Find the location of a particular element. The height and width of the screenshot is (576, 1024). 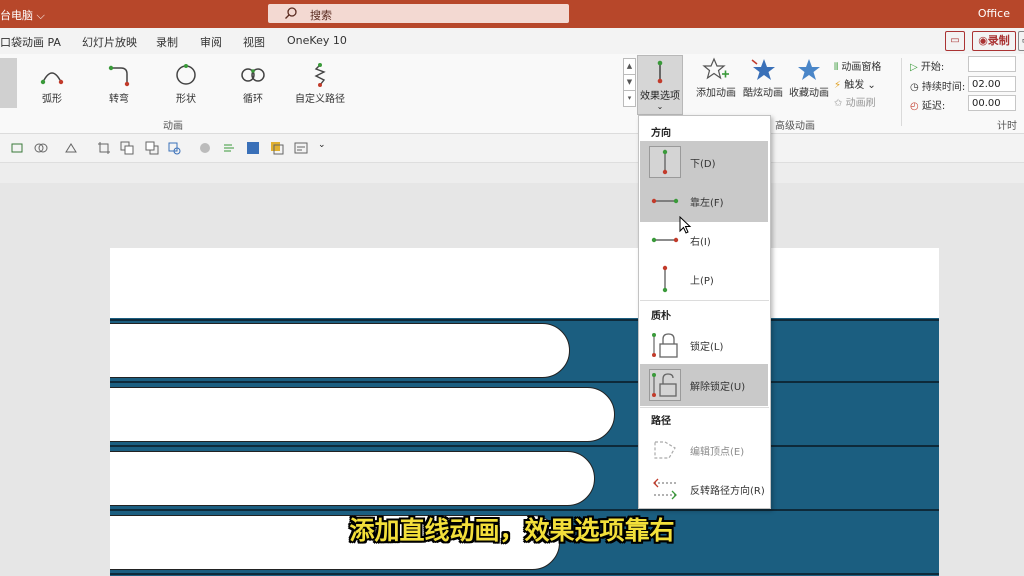

group-icon is located at coordinates (41, 148).